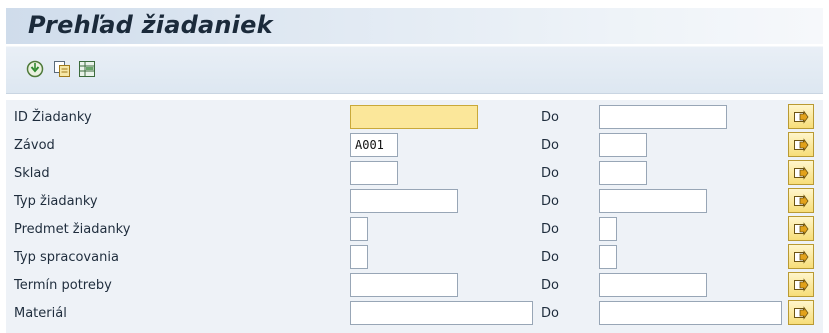 This screenshot has width=829, height=333. I want to click on page-title: Prehľad žiadaniek, so click(150, 25).